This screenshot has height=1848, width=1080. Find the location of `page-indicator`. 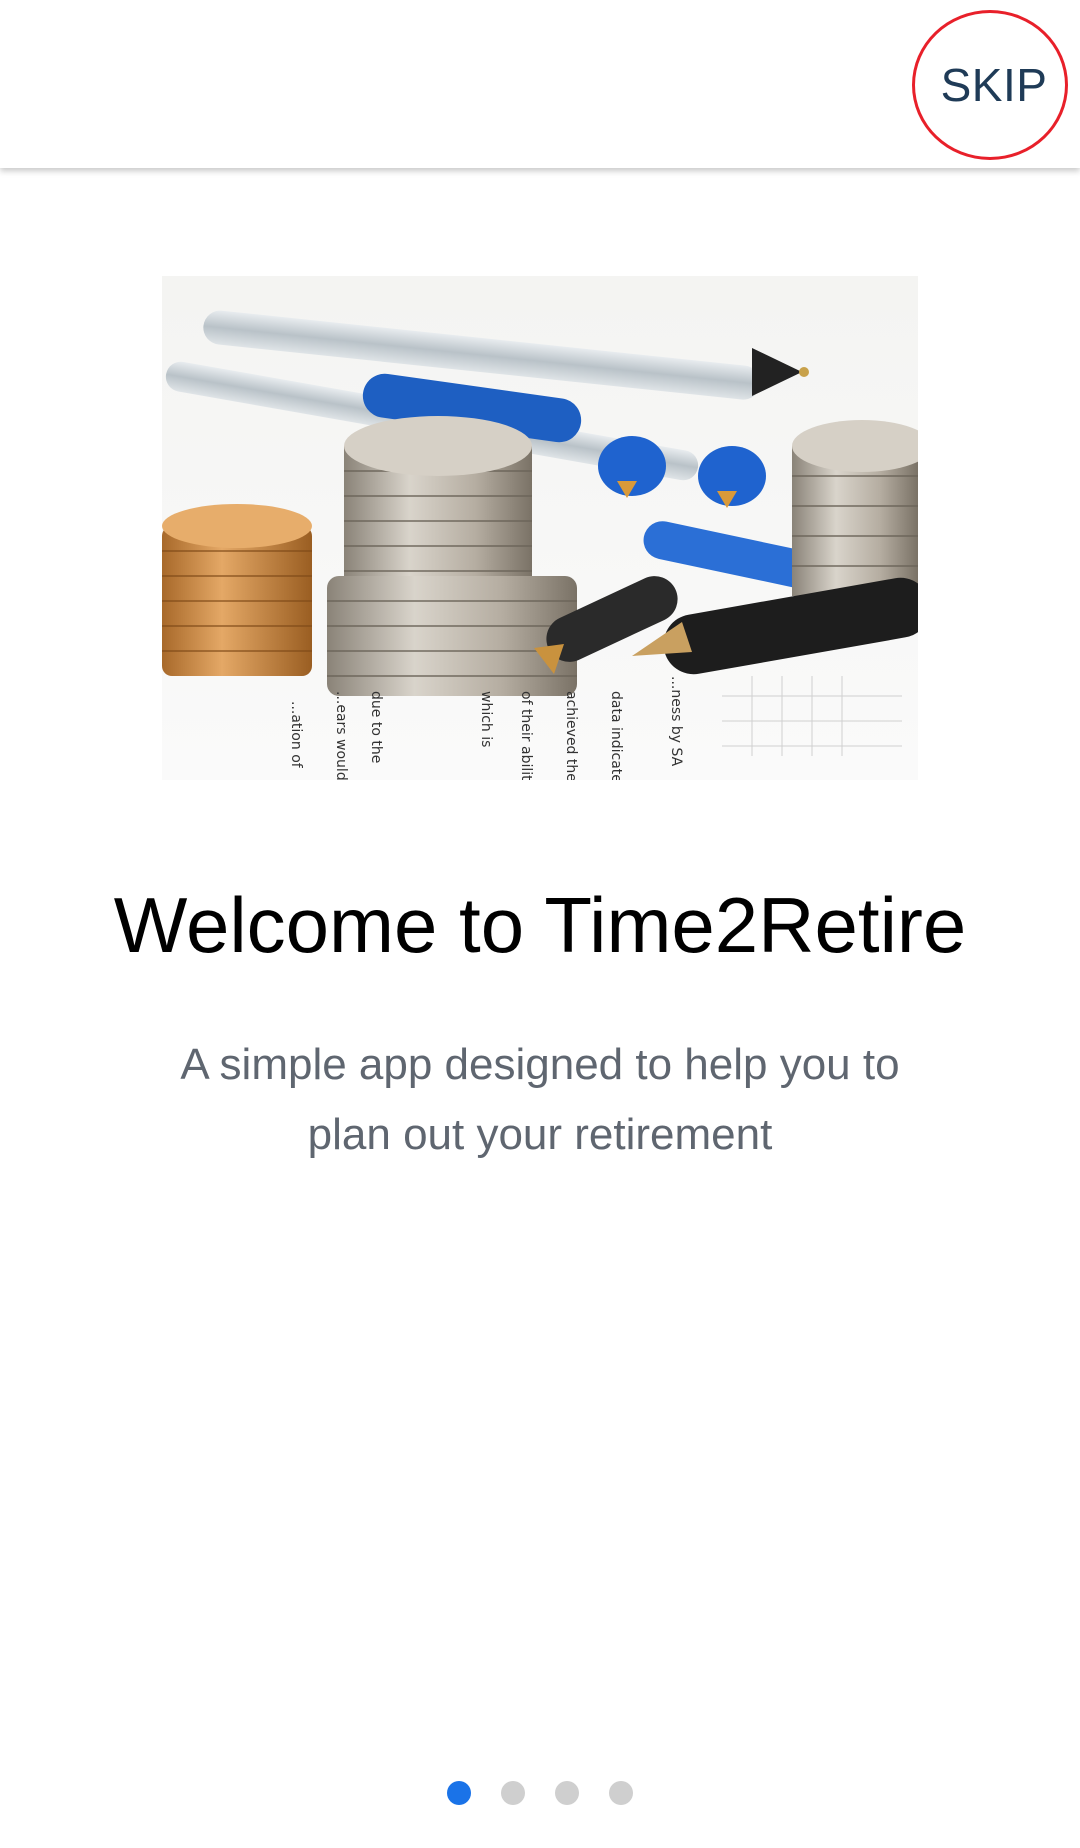

page-indicator is located at coordinates (540, 1793).